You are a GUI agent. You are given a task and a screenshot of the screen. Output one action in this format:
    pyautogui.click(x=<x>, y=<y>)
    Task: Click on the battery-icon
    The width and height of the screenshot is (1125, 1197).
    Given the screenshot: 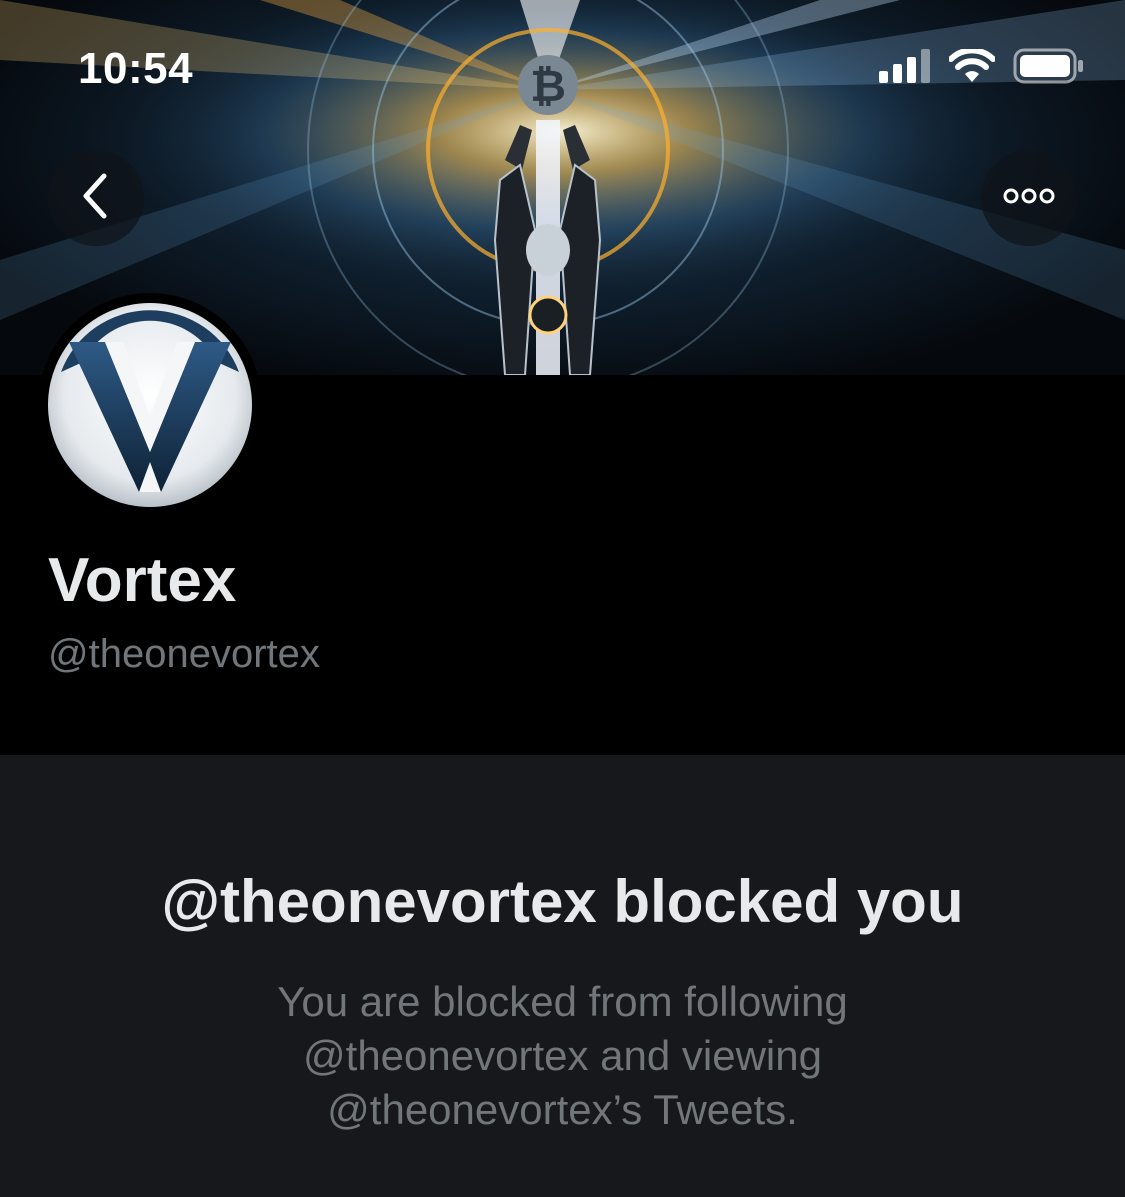 What is the action you would take?
    pyautogui.click(x=1049, y=68)
    